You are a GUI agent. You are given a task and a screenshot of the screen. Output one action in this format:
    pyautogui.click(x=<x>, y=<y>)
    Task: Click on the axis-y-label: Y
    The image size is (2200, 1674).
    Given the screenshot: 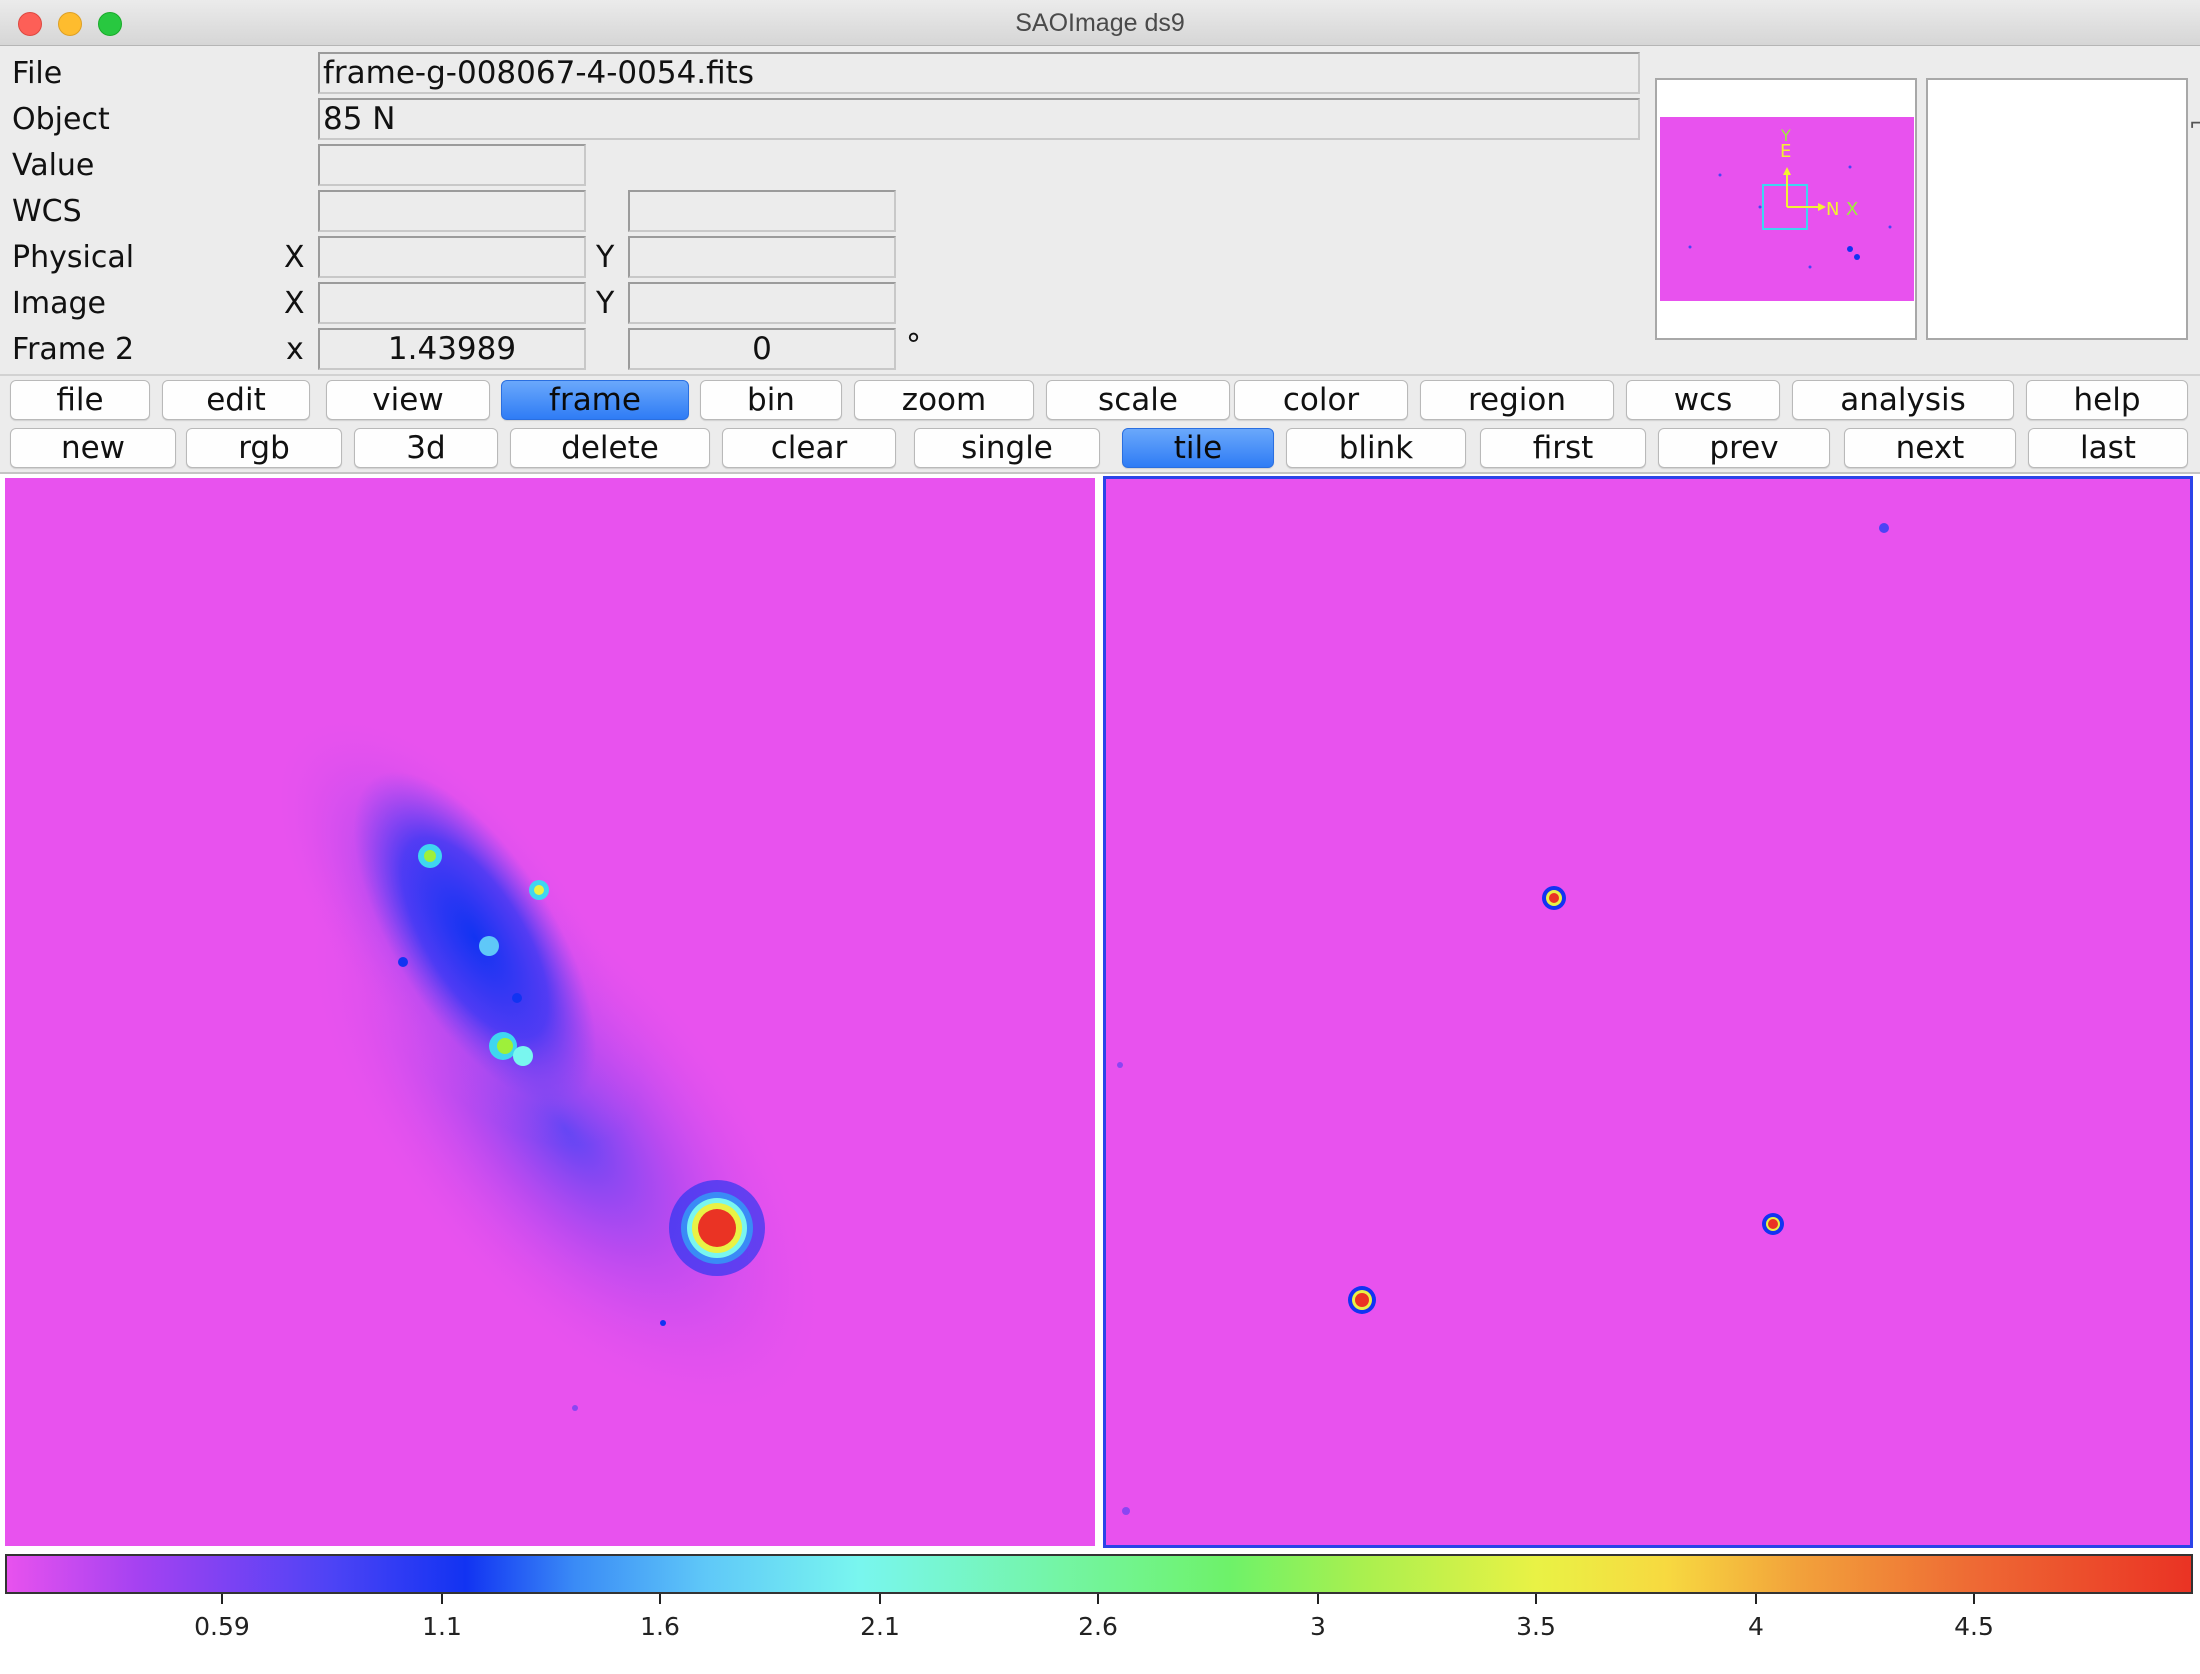 What is the action you would take?
    pyautogui.click(x=1785, y=135)
    